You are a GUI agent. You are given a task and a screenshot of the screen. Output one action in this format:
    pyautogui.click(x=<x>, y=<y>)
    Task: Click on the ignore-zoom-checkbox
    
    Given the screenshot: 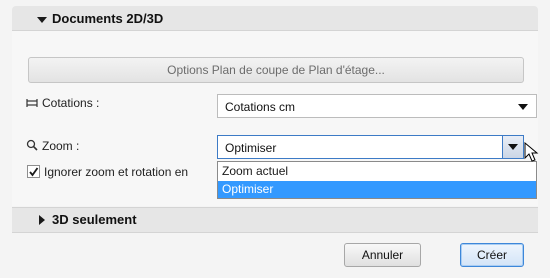 What is the action you would take?
    pyautogui.click(x=33, y=171)
    